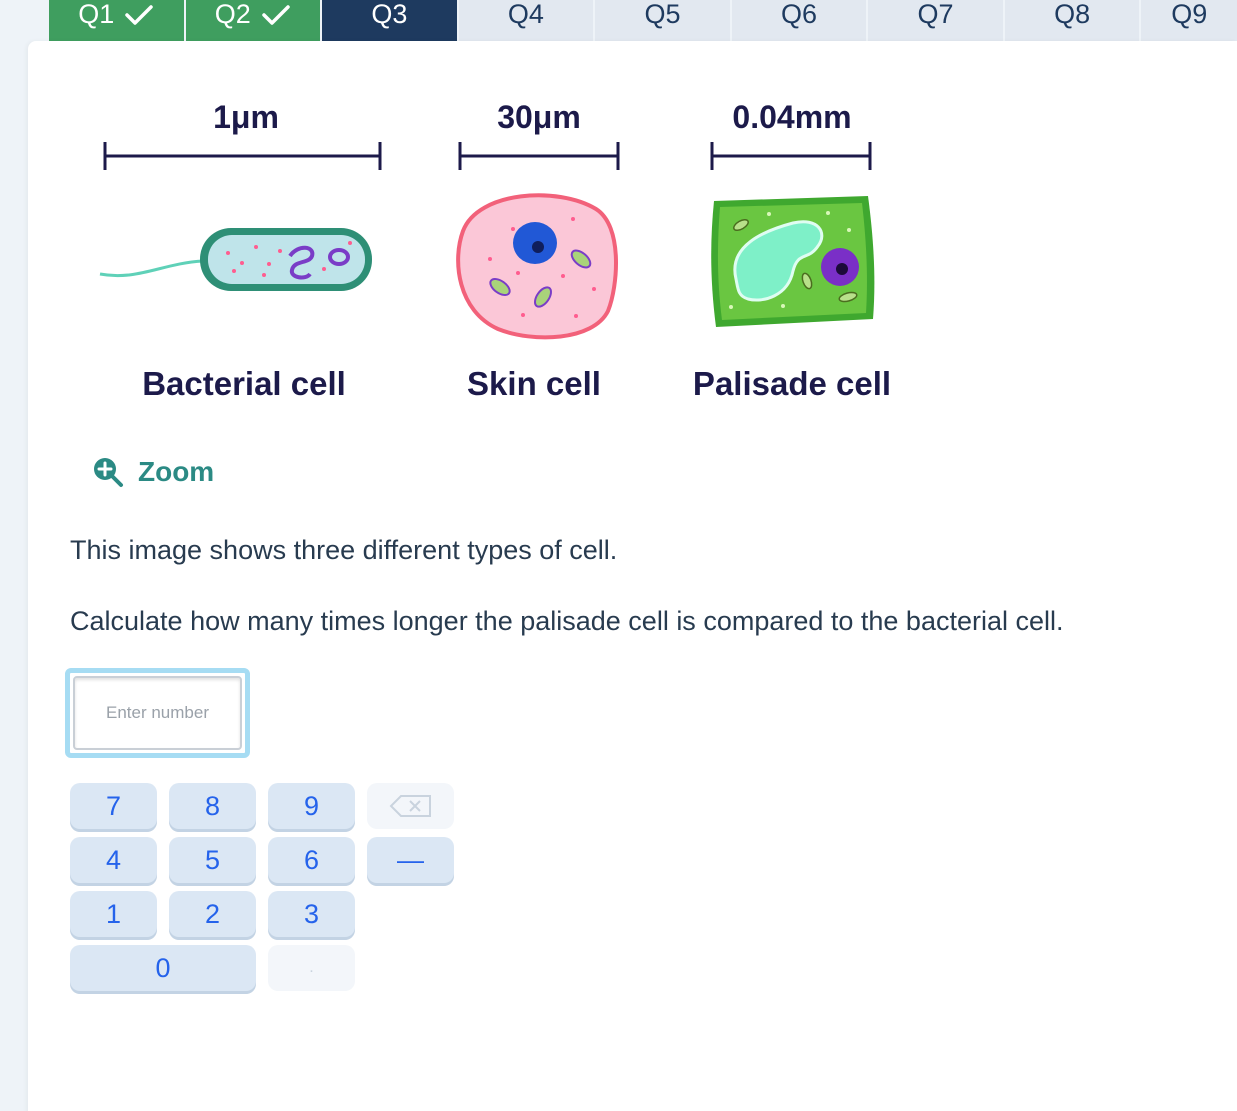  I want to click on tab-q9: Q9, so click(1189, 20).